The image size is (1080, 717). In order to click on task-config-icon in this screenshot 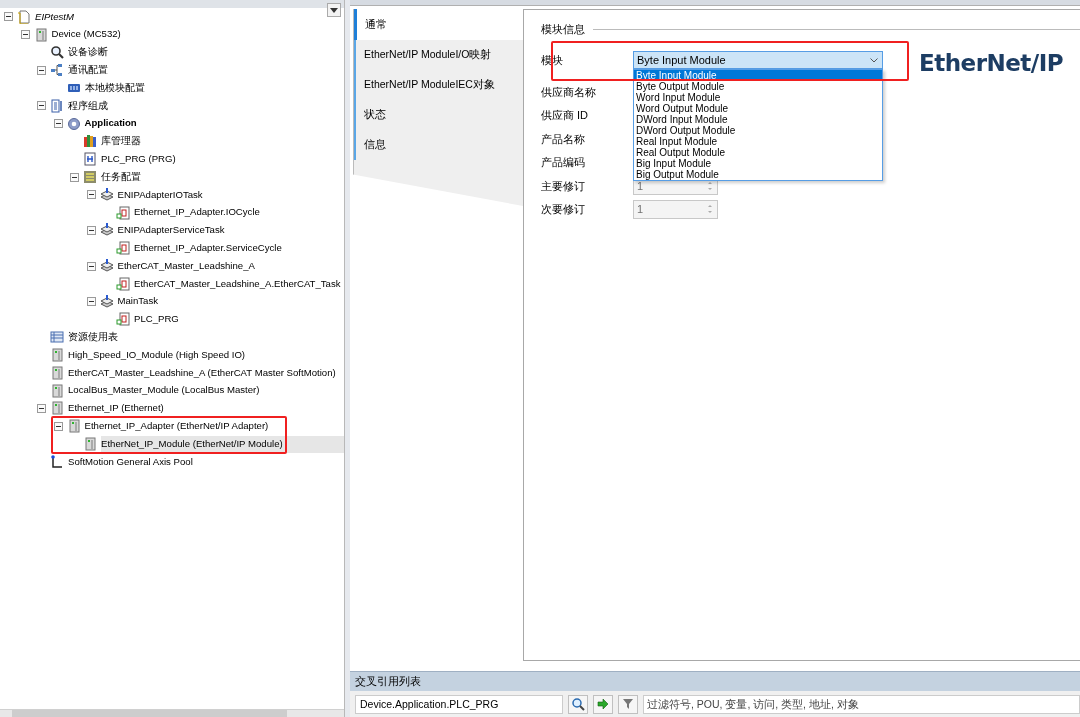, I will do `click(90, 177)`.